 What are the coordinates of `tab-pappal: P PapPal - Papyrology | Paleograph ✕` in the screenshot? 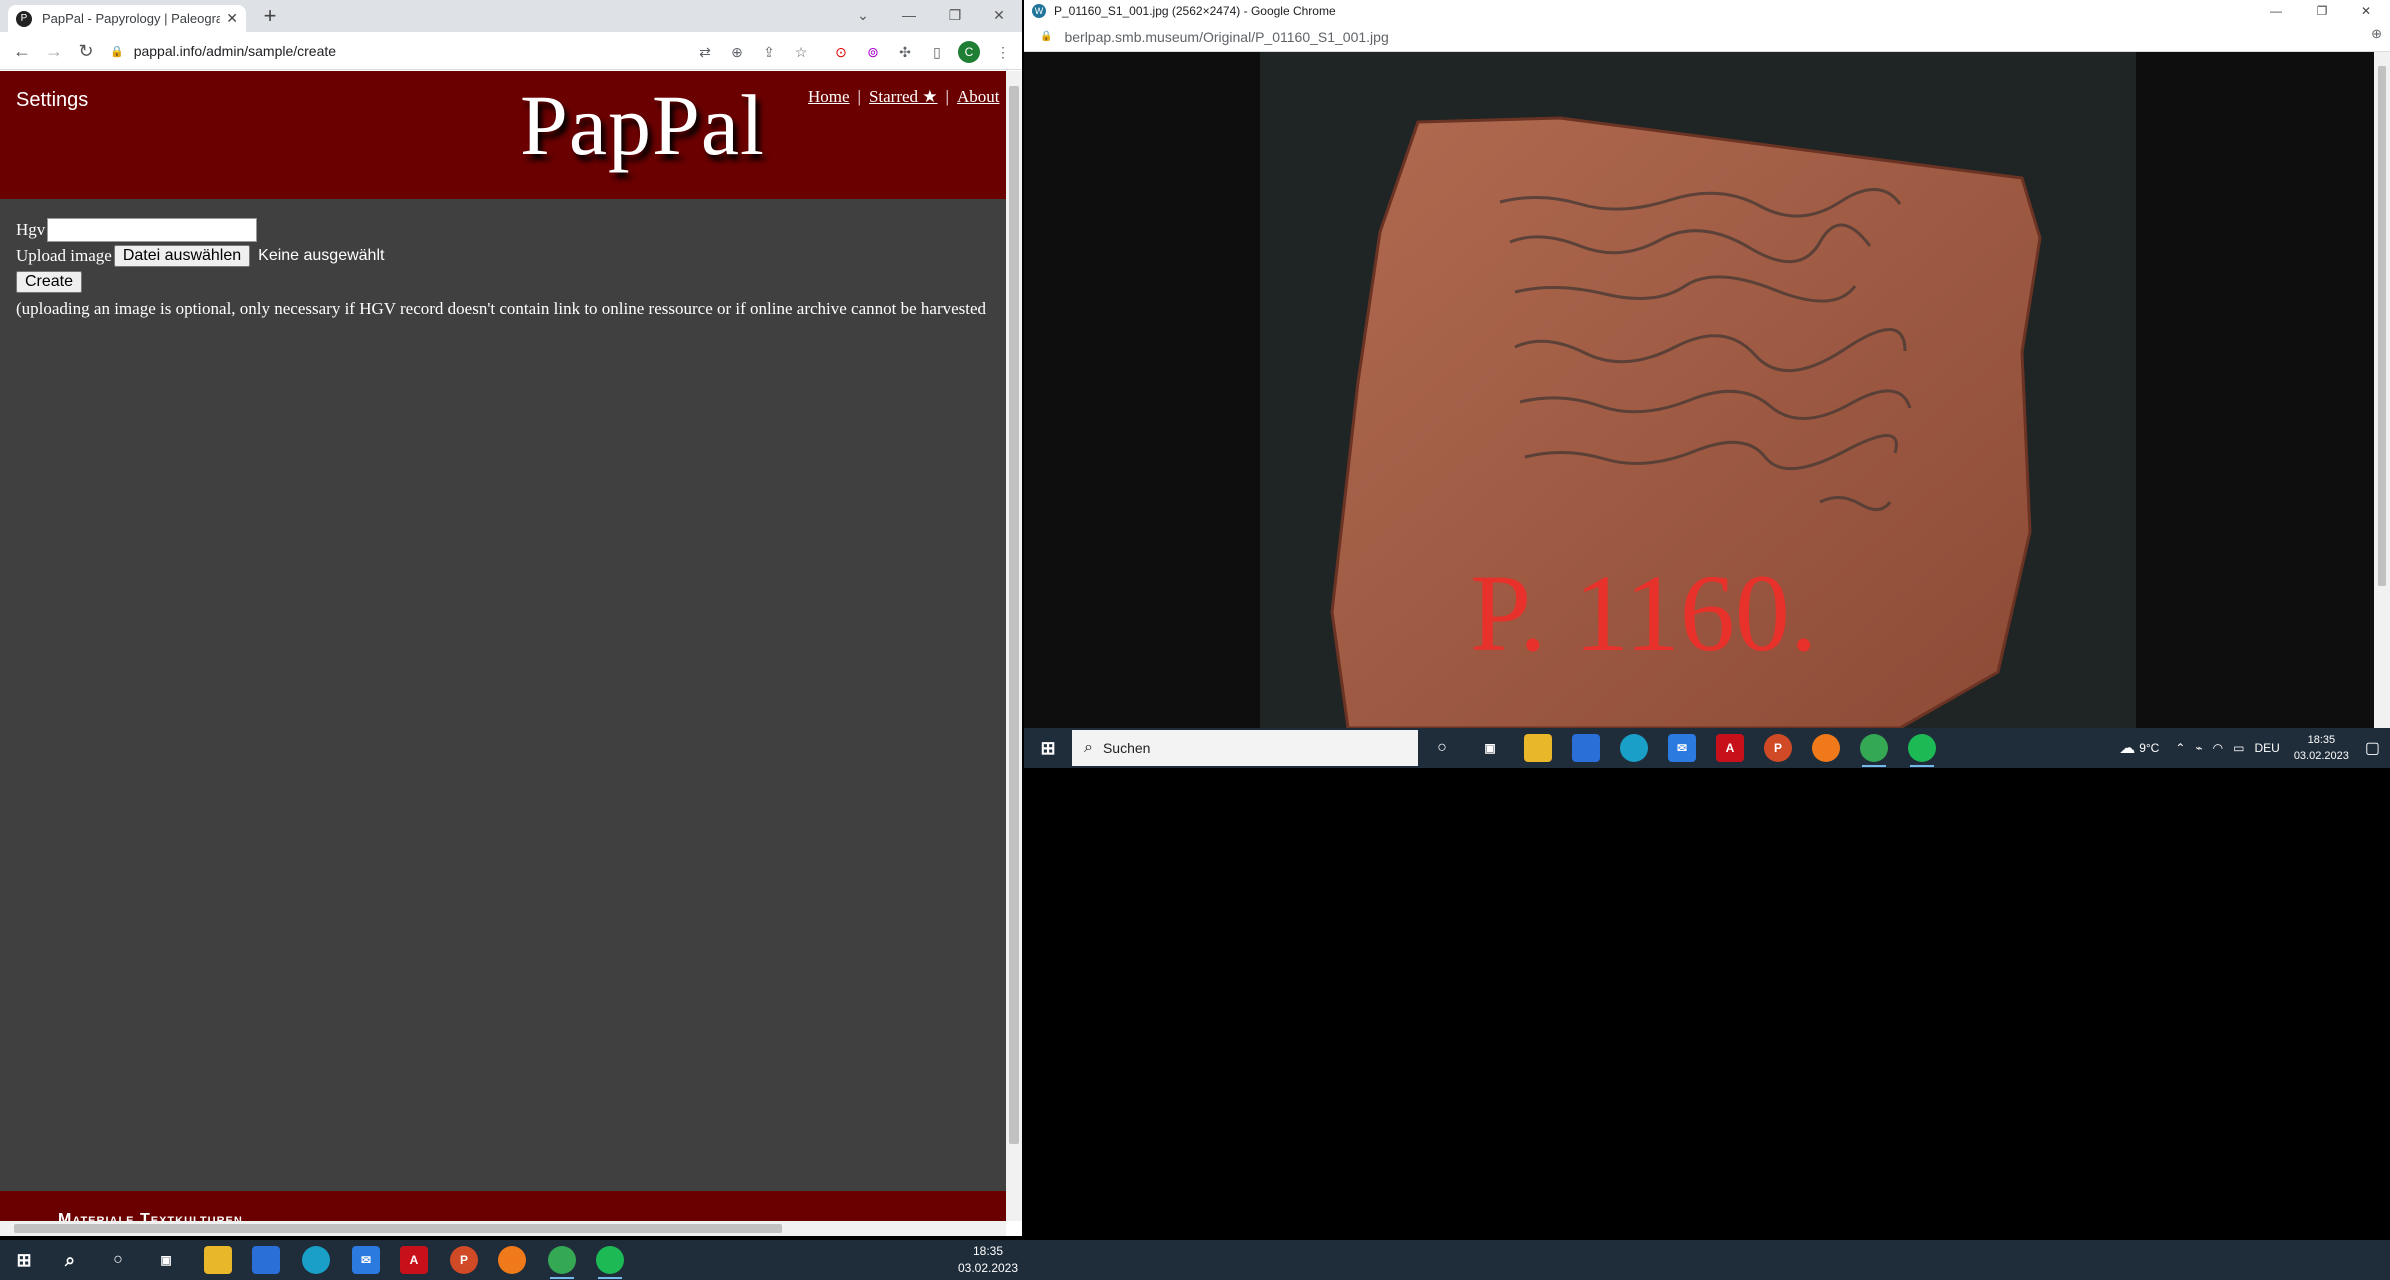 It's located at (127, 18).